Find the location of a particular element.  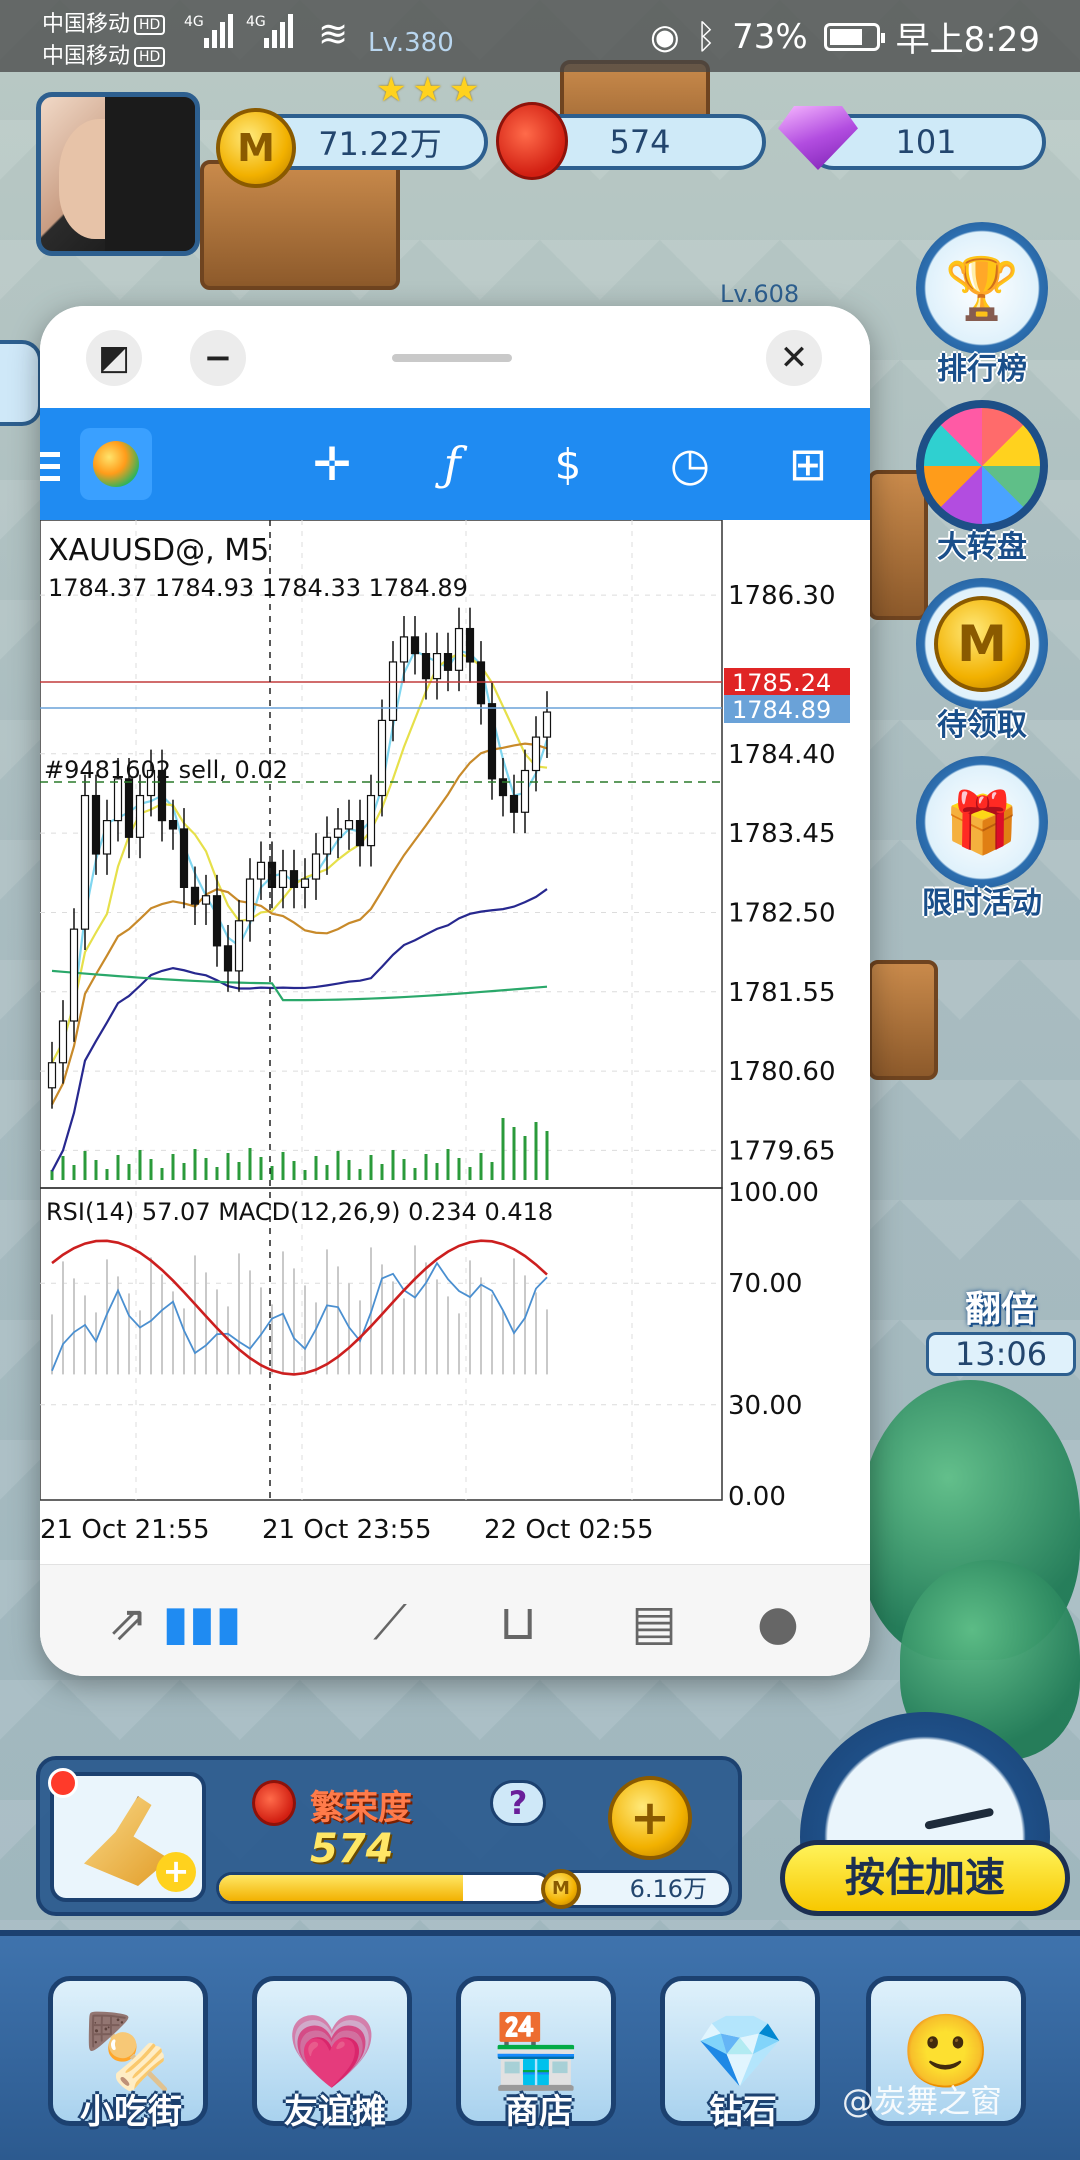

coin-symbol: M is located at coordinates (982, 644).